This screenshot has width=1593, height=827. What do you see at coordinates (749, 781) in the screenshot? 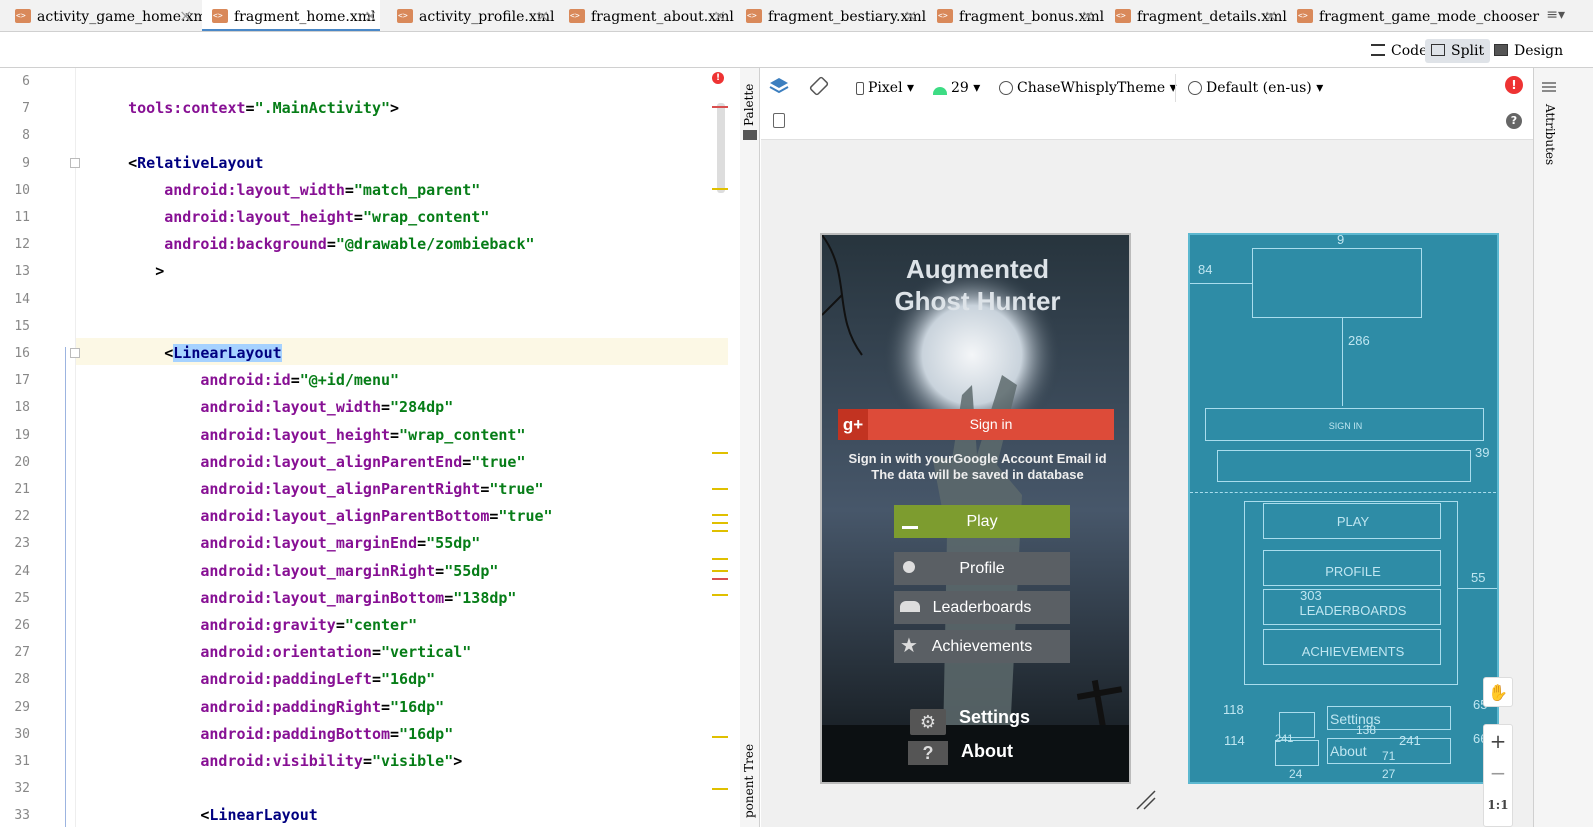
I see `component-tree-tab: ponent Tree` at bounding box center [749, 781].